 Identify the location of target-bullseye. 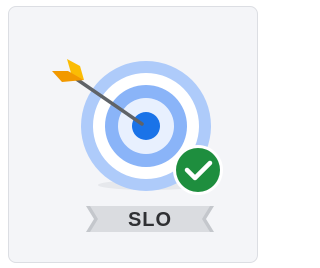
(146, 126).